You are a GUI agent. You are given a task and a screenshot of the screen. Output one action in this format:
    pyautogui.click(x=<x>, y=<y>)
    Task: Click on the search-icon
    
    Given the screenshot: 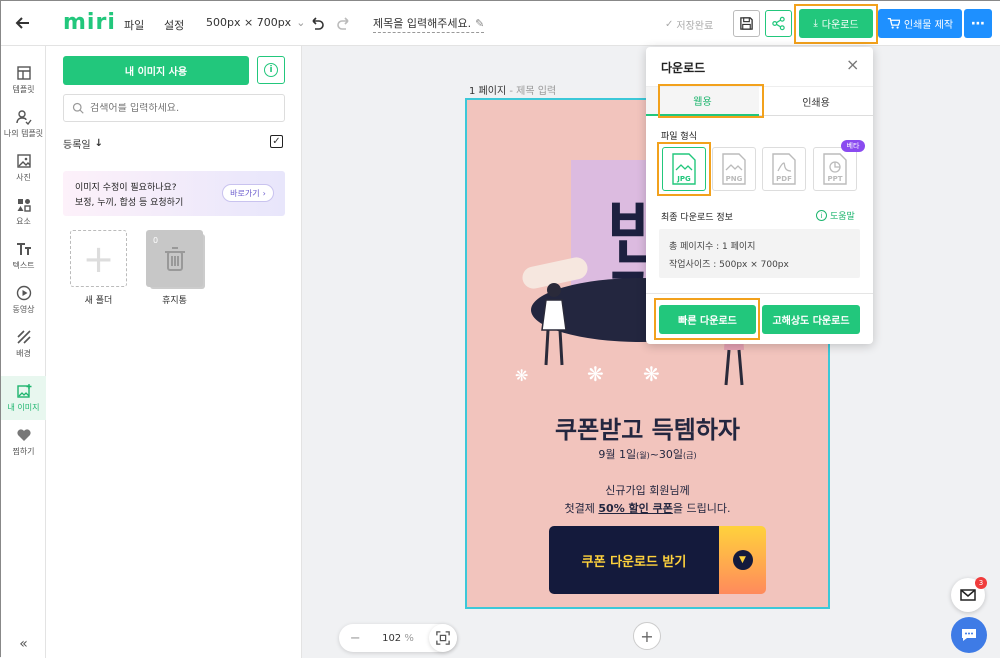 What is the action you would take?
    pyautogui.click(x=78, y=108)
    